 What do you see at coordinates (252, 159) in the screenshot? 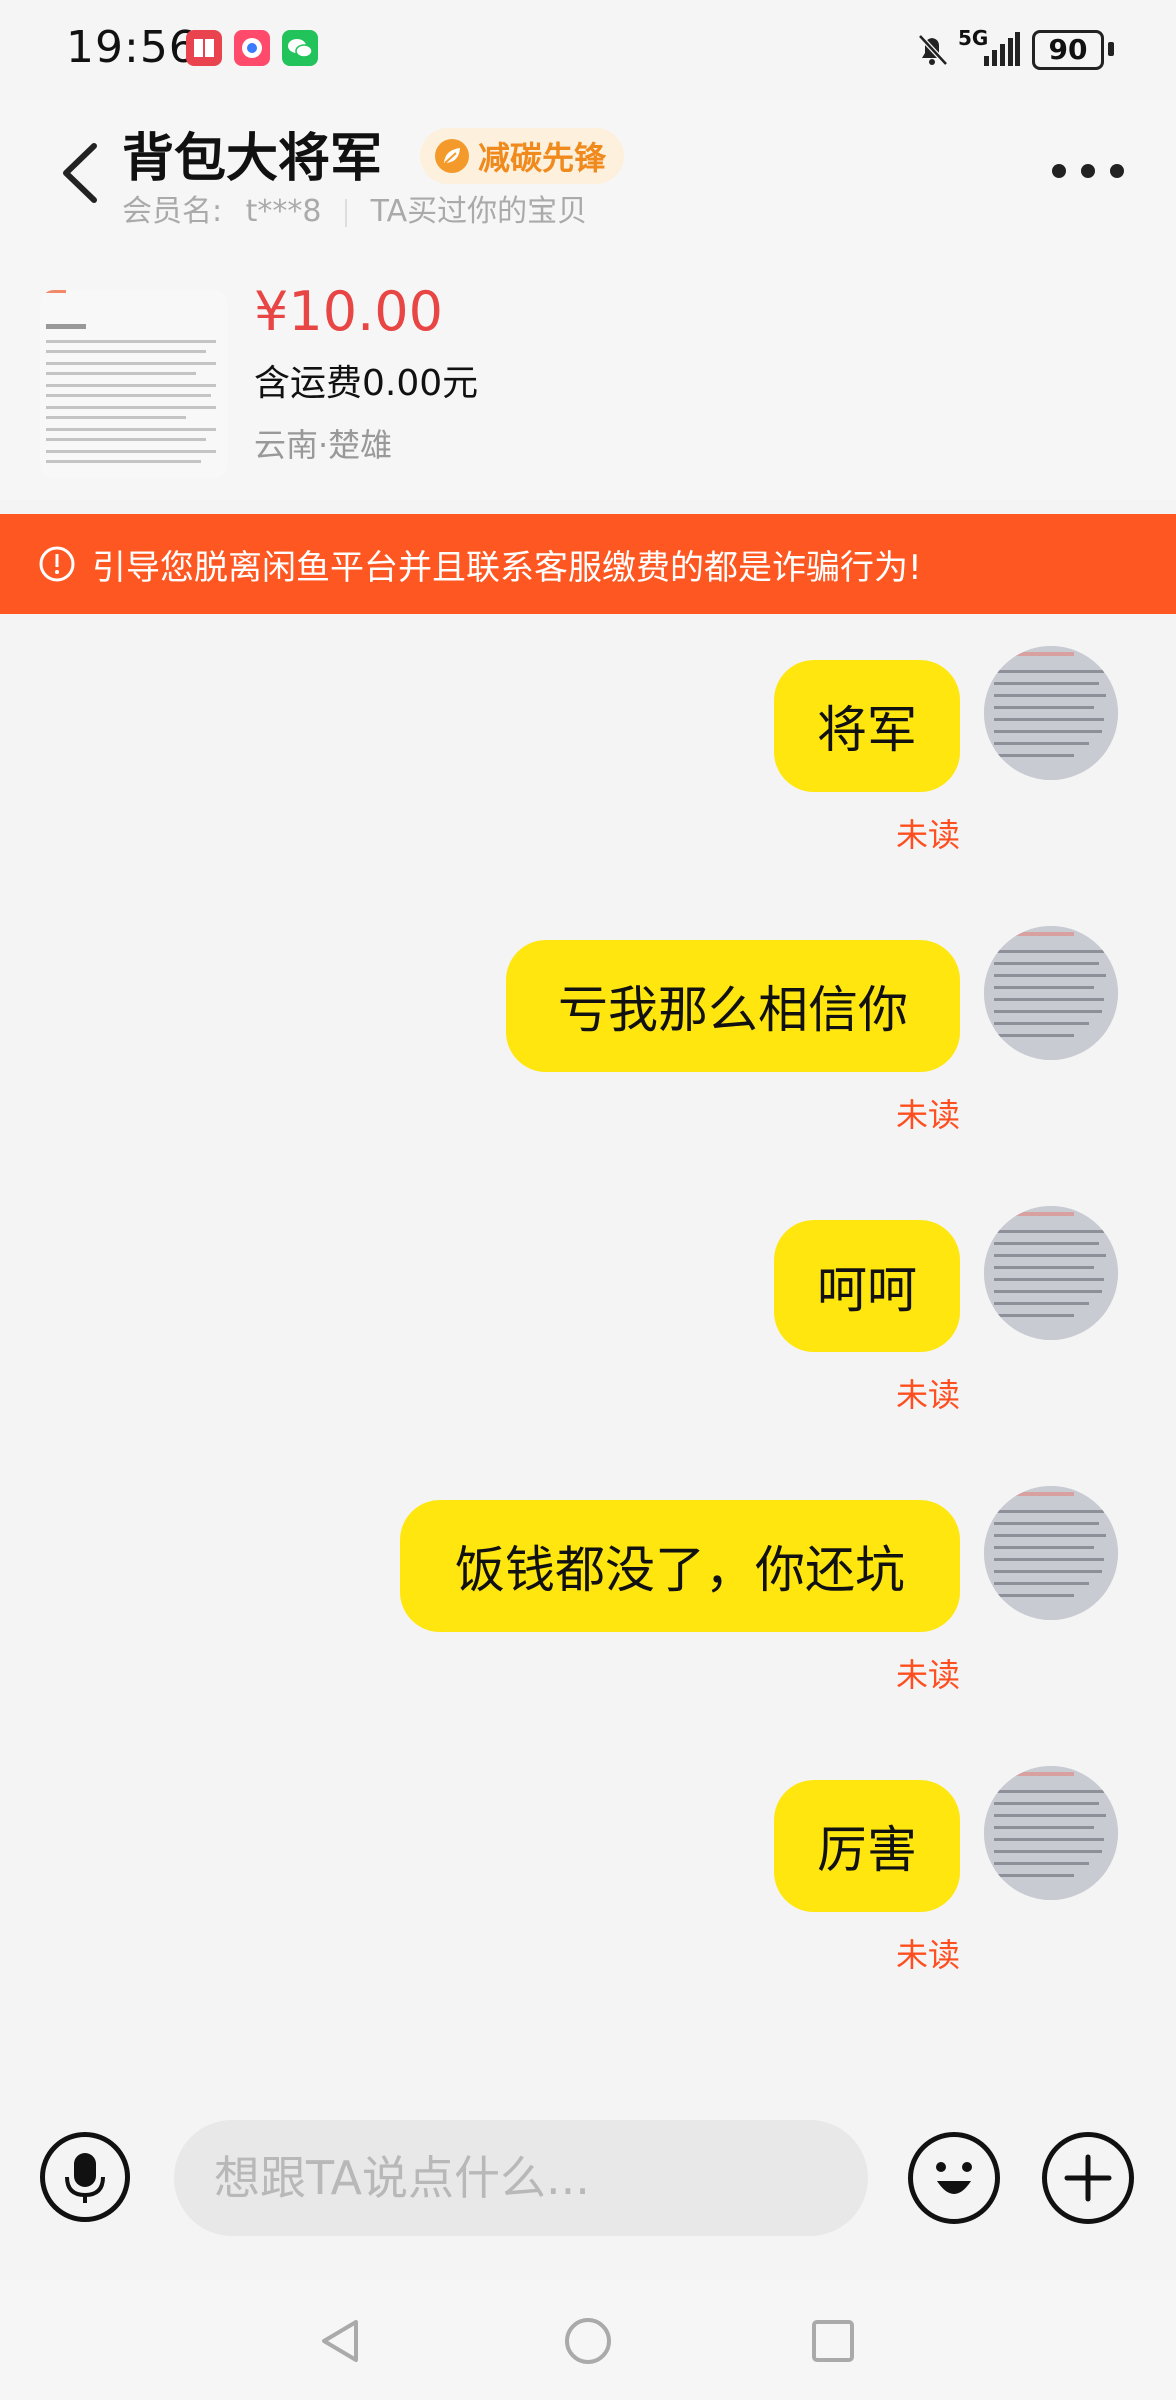
I see `chat-title: 背包大将军` at bounding box center [252, 159].